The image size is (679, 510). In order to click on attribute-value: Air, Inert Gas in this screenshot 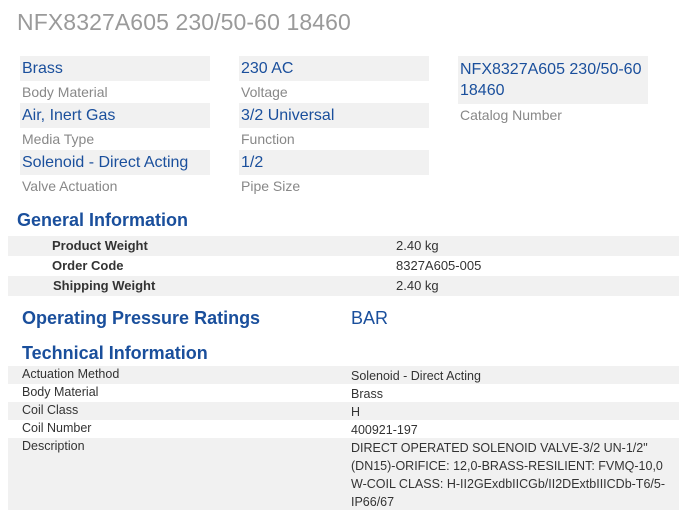, I will do `click(115, 115)`.